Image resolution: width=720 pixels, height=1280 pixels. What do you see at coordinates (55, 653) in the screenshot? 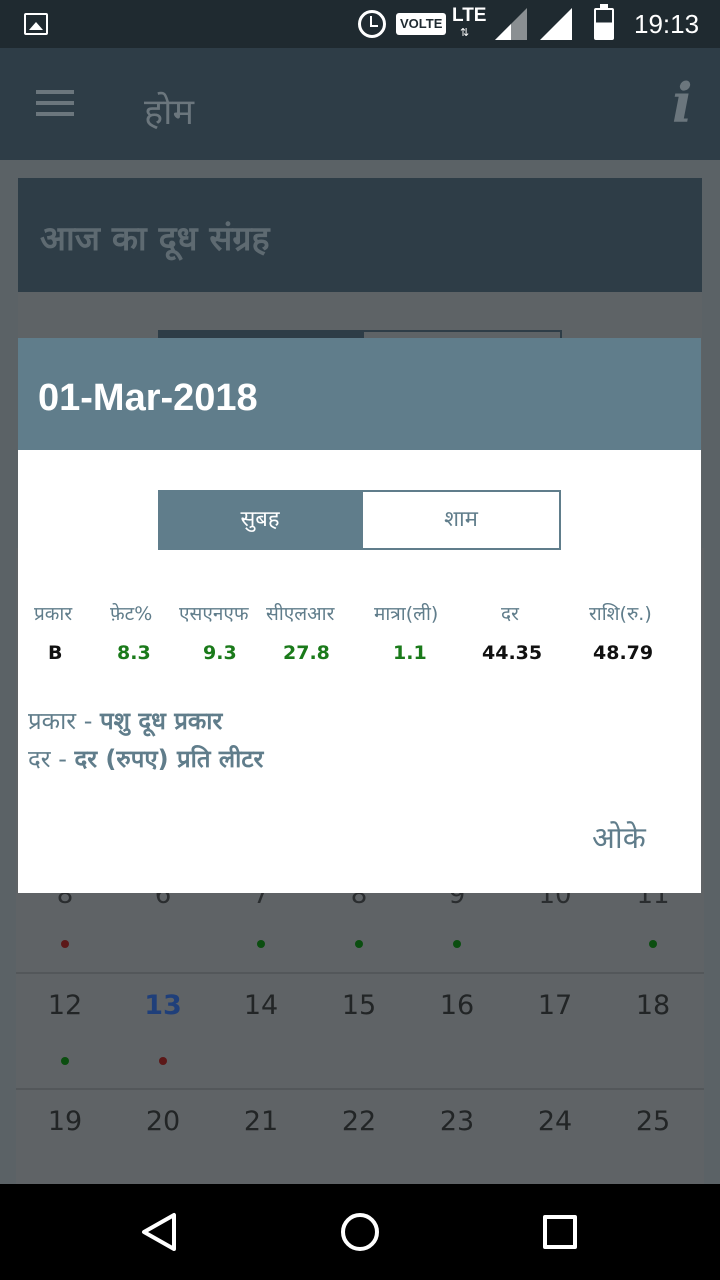
I see `value-type: B` at bounding box center [55, 653].